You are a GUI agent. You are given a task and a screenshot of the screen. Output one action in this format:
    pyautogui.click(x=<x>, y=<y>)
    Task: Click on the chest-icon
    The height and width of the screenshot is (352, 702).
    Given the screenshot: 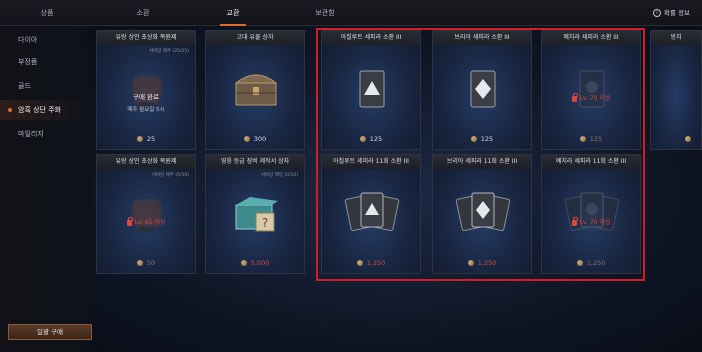 What is the action you would take?
    pyautogui.click(x=256, y=90)
    